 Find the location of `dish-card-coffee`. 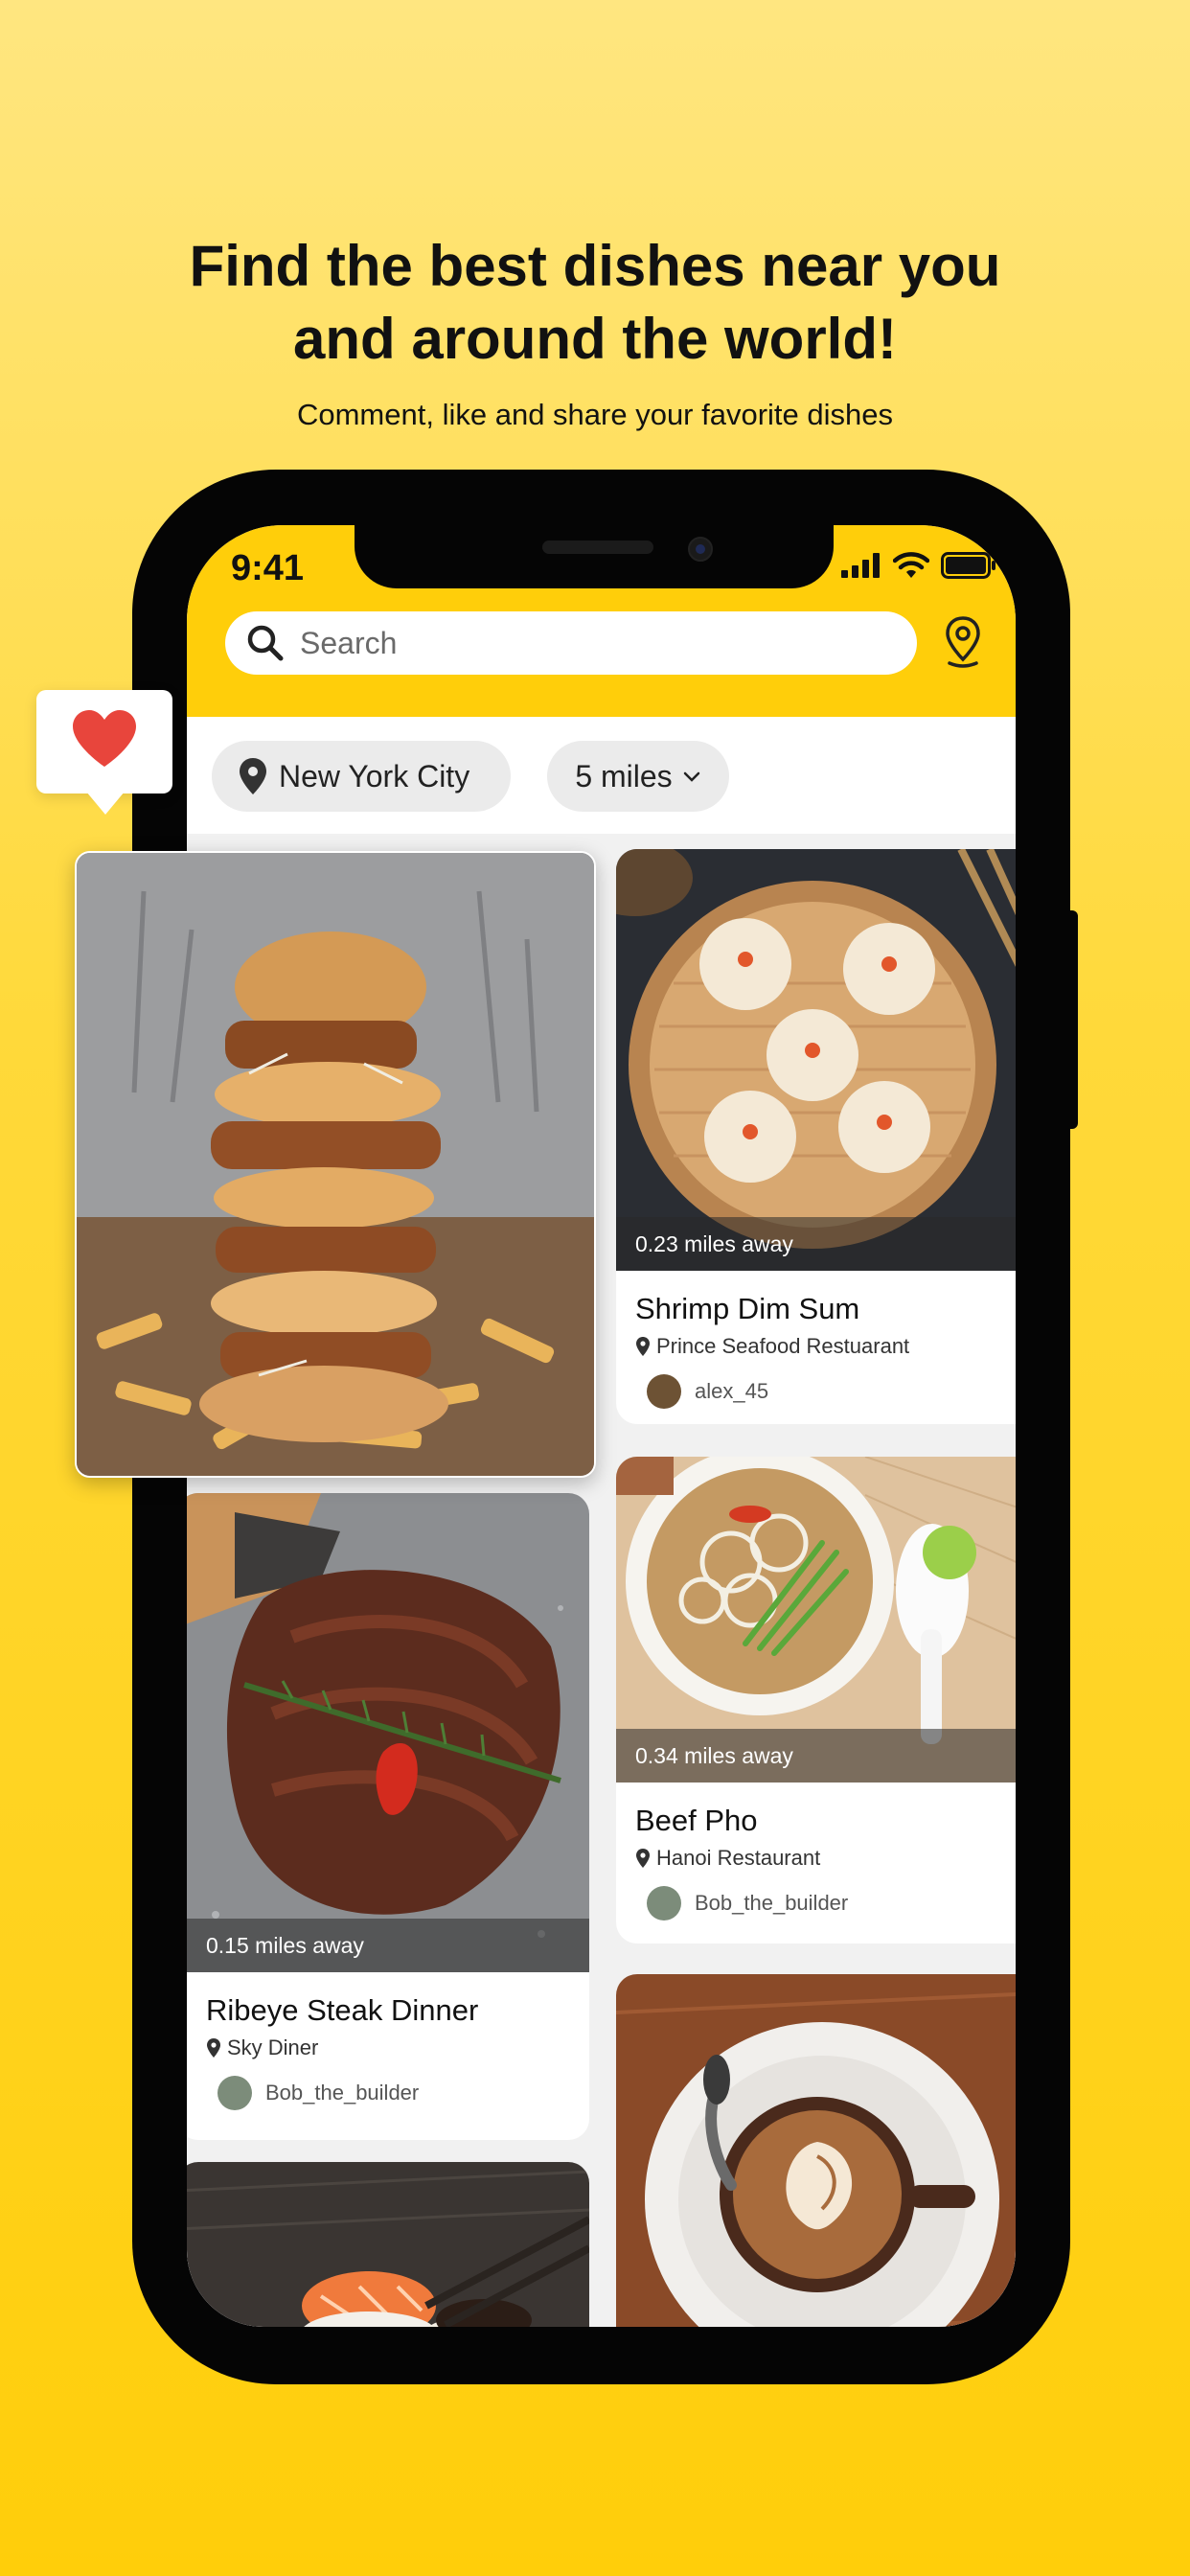

dish-card-coffee is located at coordinates (816, 2150).